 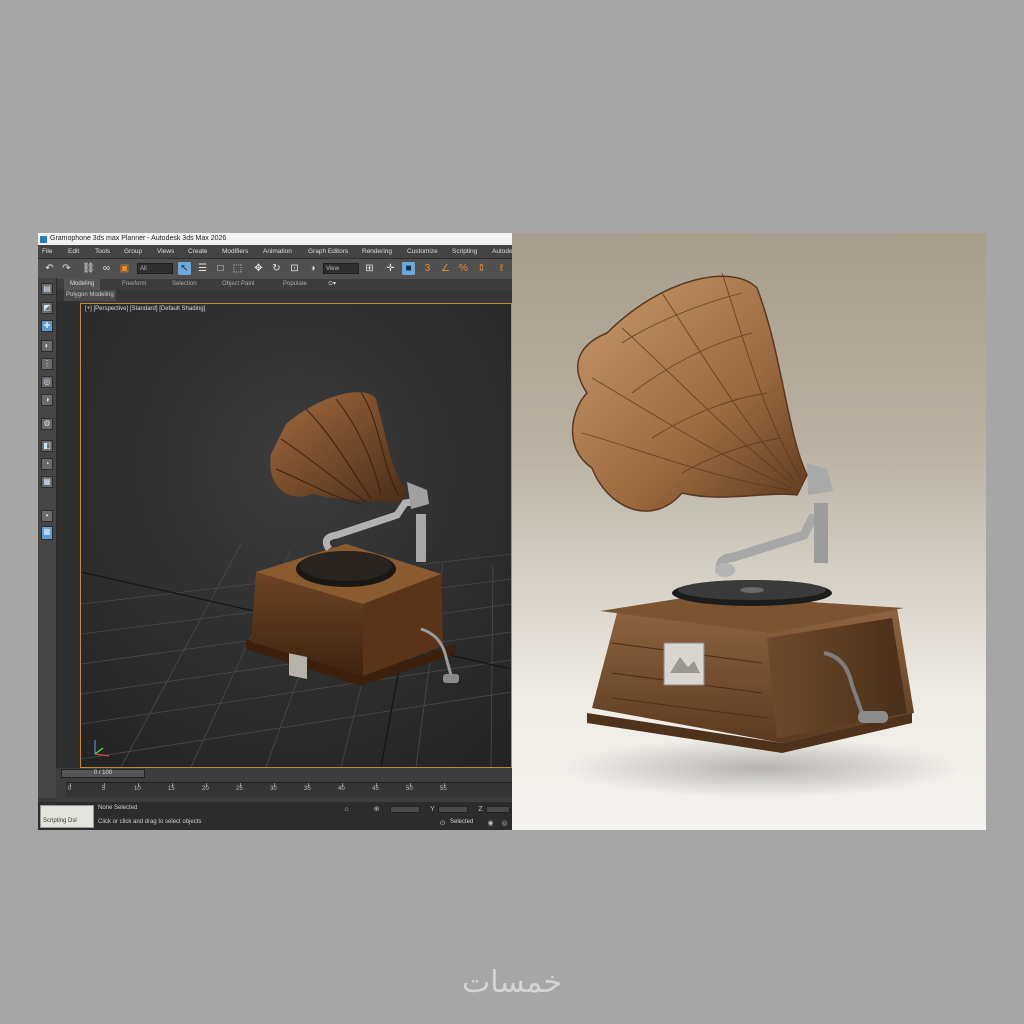 What do you see at coordinates (295, 284) in the screenshot?
I see `ribbon-tab-populate: Populate` at bounding box center [295, 284].